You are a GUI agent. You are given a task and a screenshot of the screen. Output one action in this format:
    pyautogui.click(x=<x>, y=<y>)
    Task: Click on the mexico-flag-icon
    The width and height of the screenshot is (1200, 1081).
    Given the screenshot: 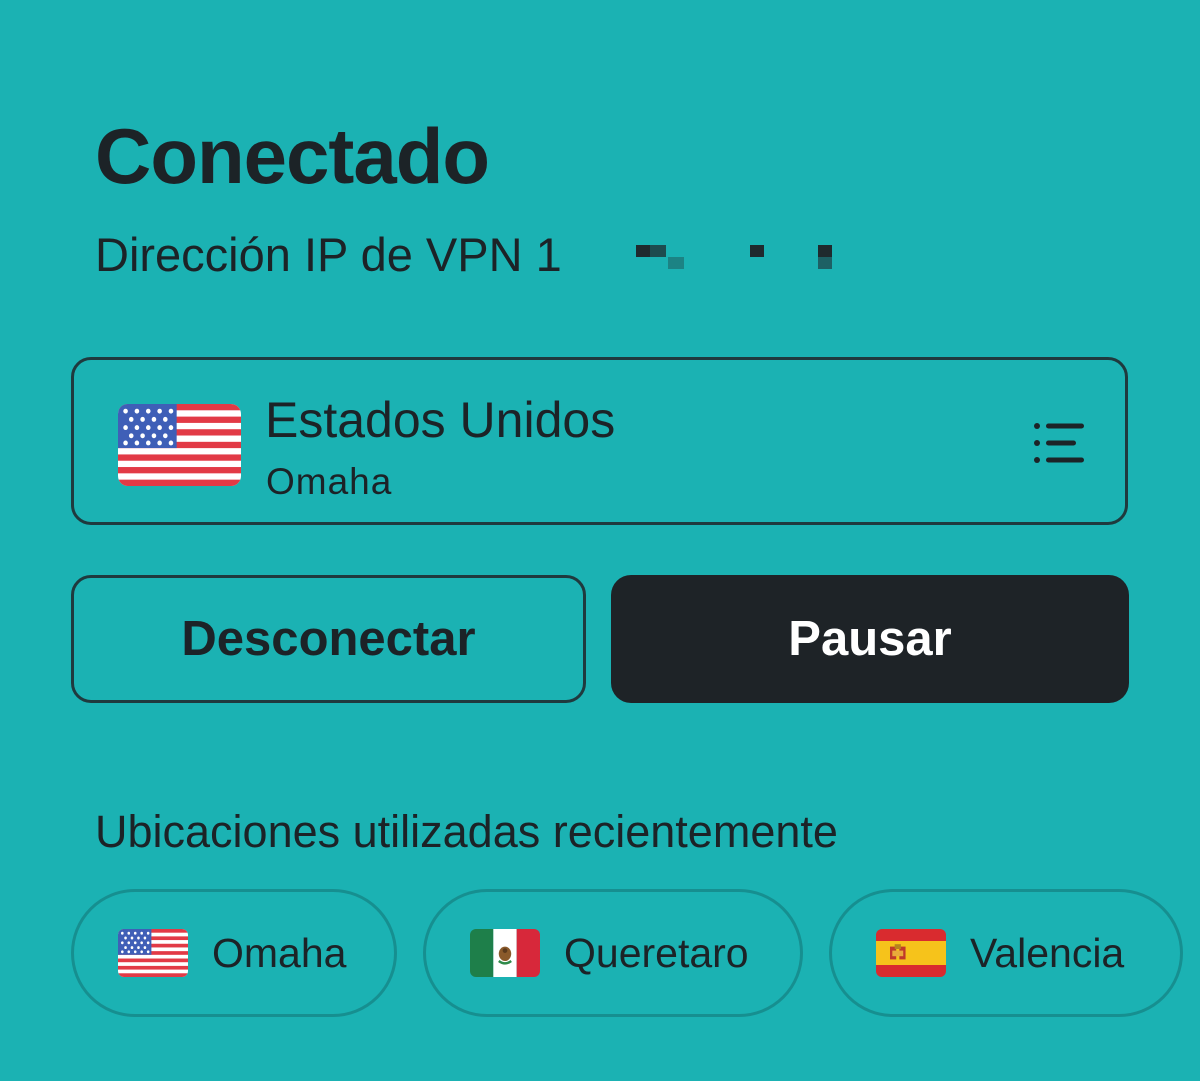 What is the action you would take?
    pyautogui.click(x=505, y=953)
    